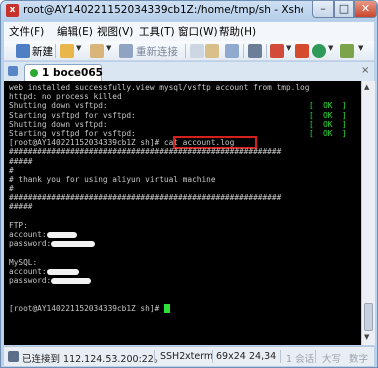 The height and width of the screenshot is (368, 378). I want to click on edit-icon, so click(97, 51).